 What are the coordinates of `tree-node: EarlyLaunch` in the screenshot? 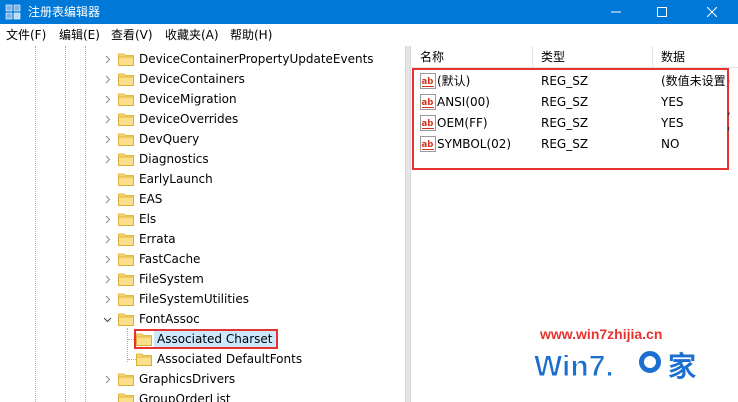 It's located at (165, 179).